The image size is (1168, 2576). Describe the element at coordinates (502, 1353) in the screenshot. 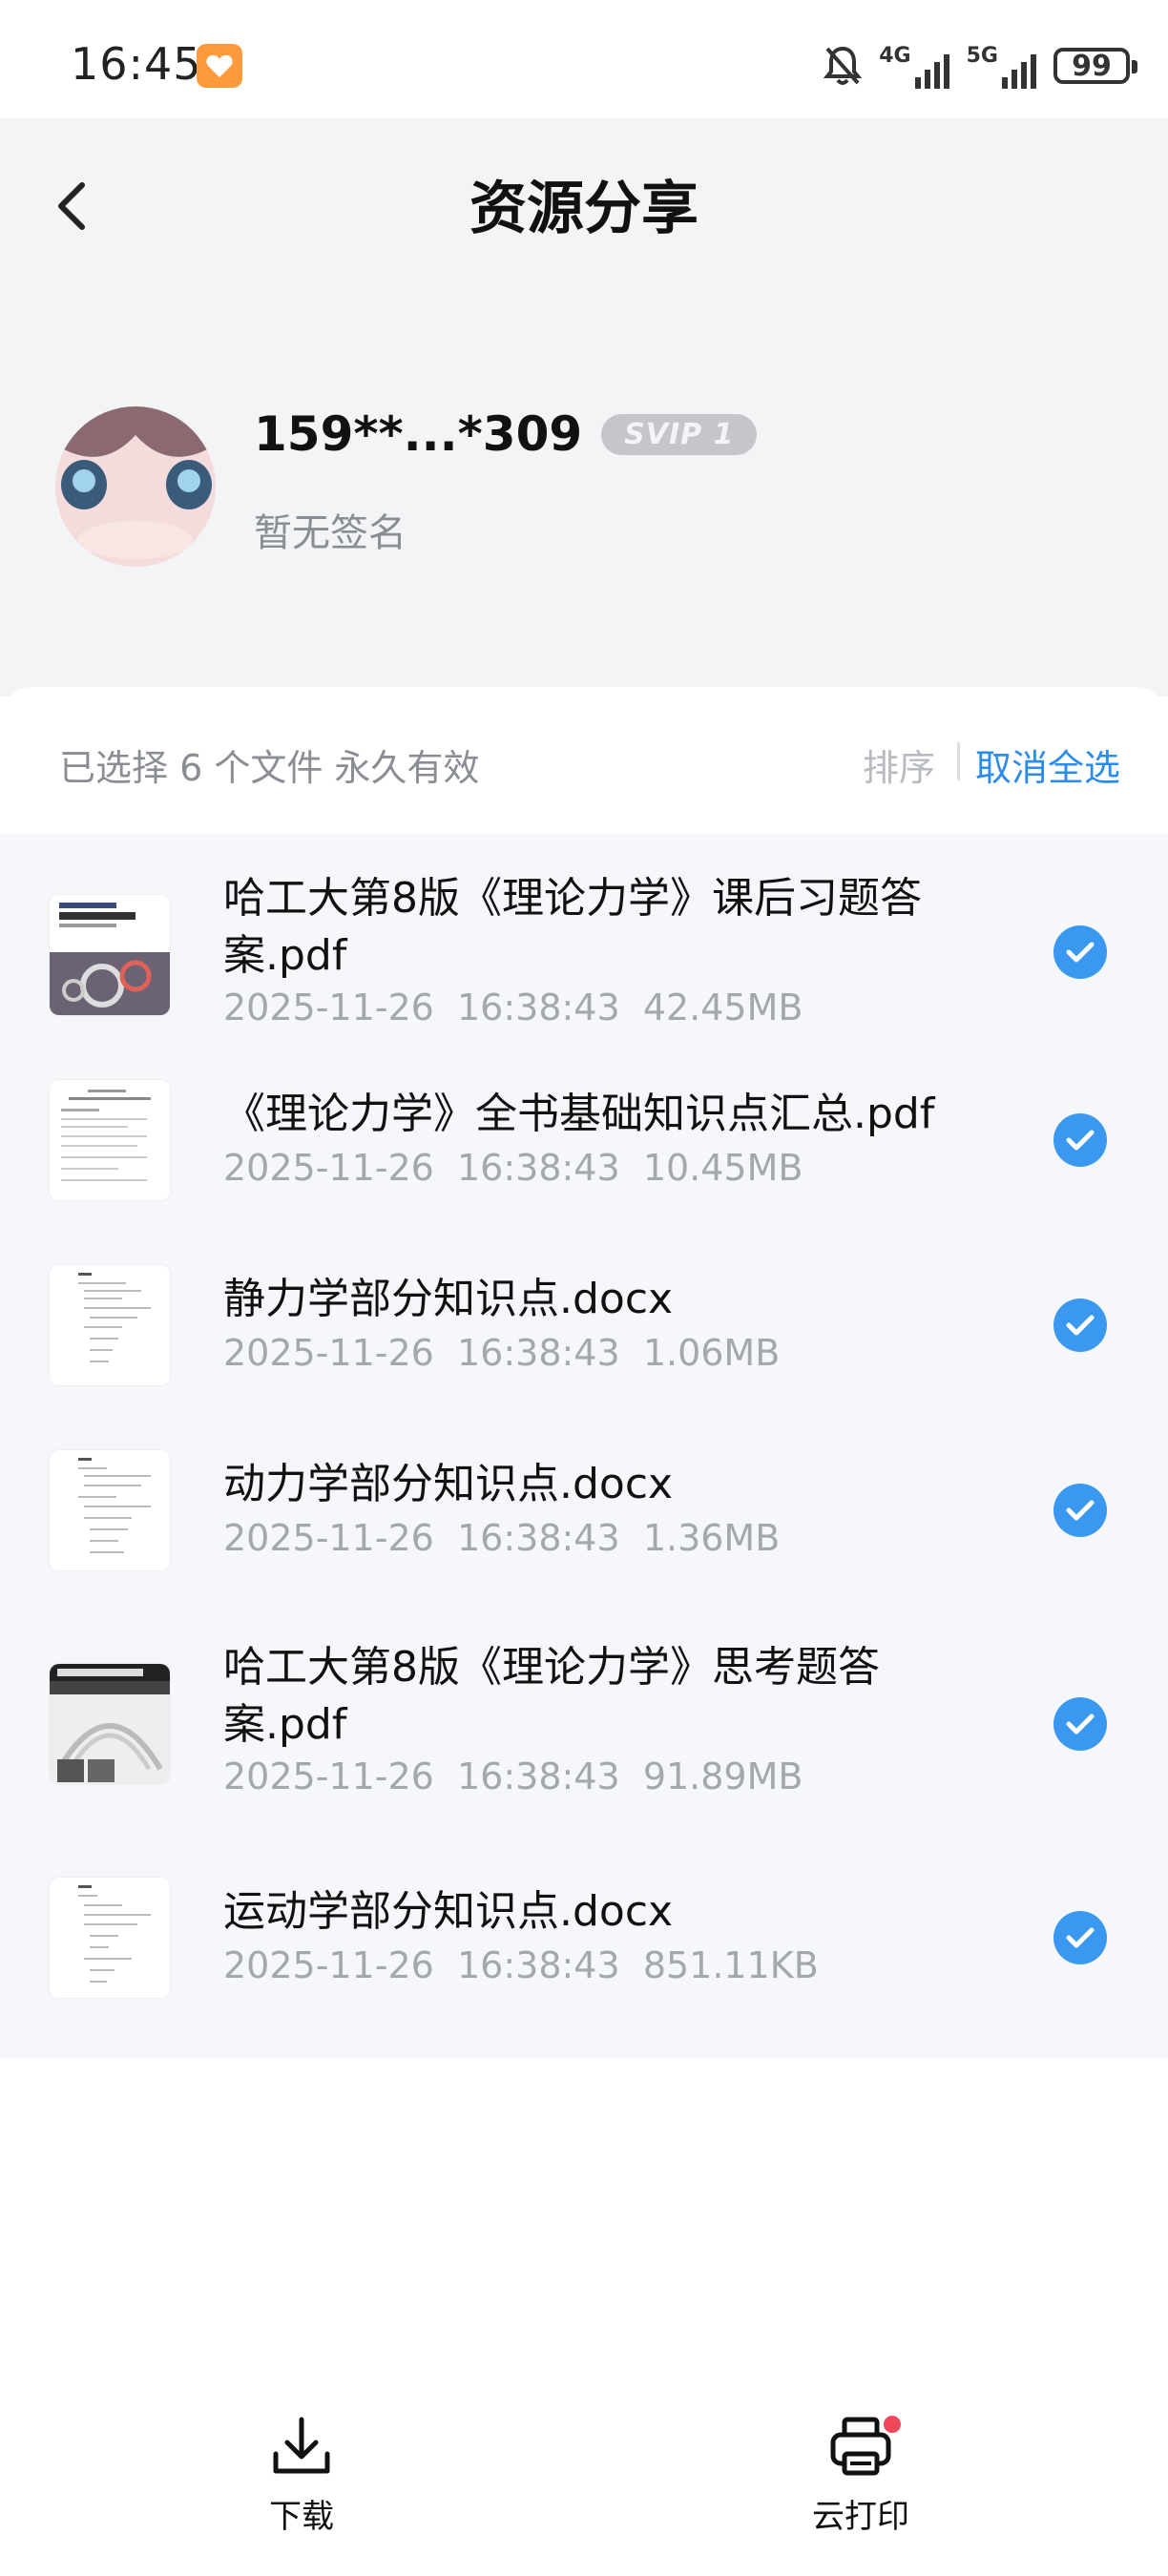

I see `file-meta: 2025-11-26 16:38:43 1.06MB` at that location.